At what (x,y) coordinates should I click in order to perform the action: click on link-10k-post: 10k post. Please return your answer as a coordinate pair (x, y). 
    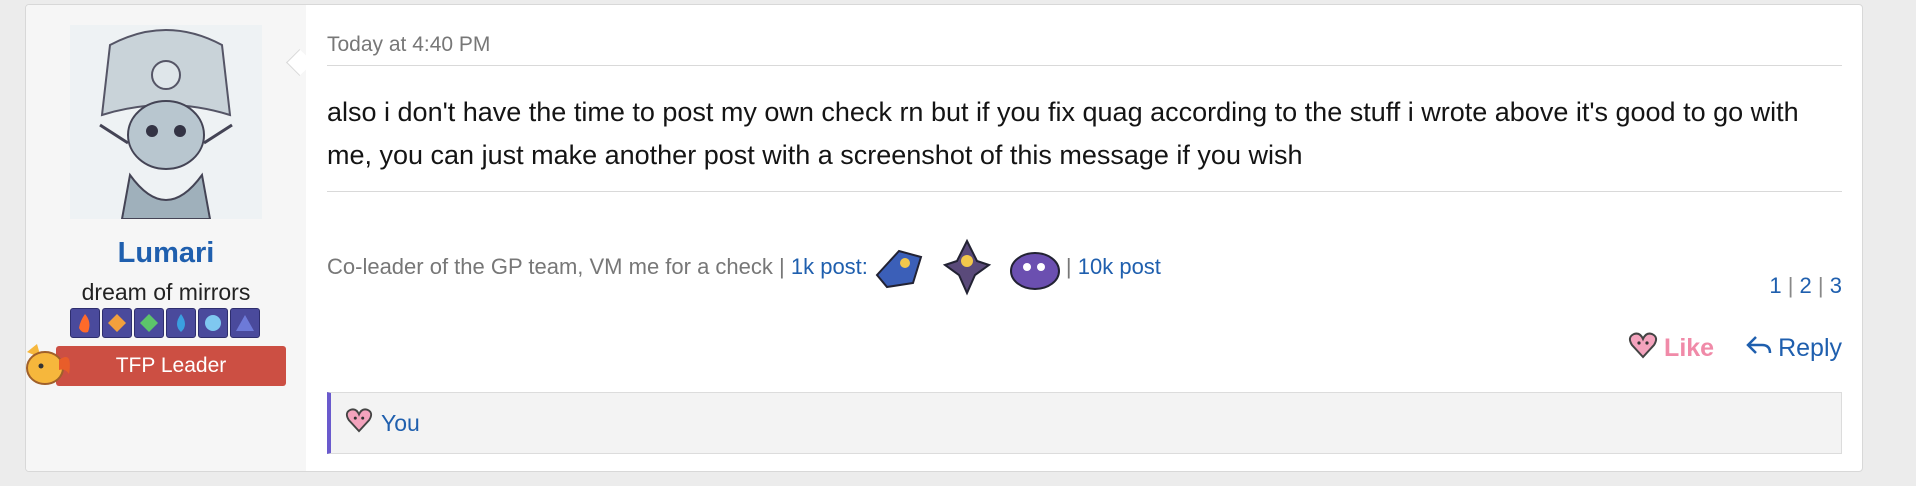
    Looking at the image, I should click on (1119, 267).